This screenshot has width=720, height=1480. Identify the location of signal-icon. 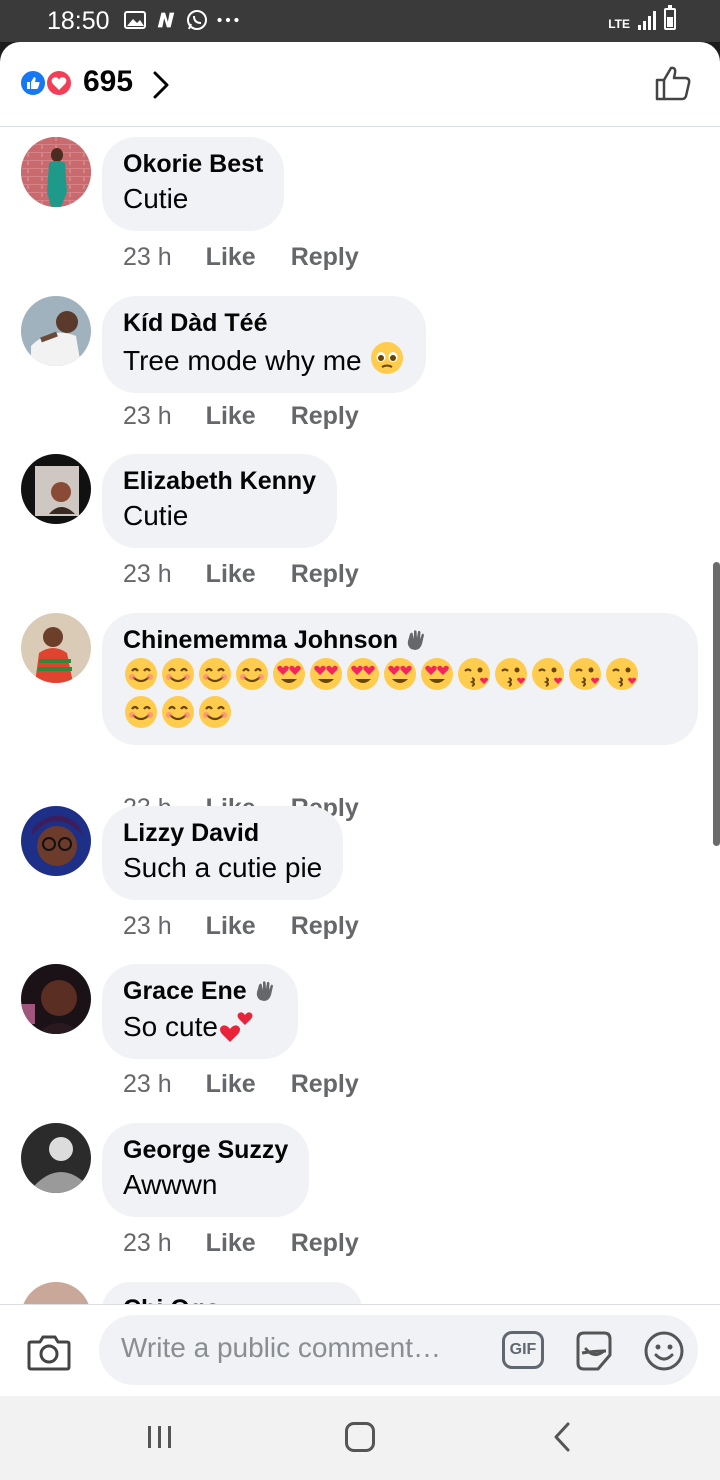
(647, 20).